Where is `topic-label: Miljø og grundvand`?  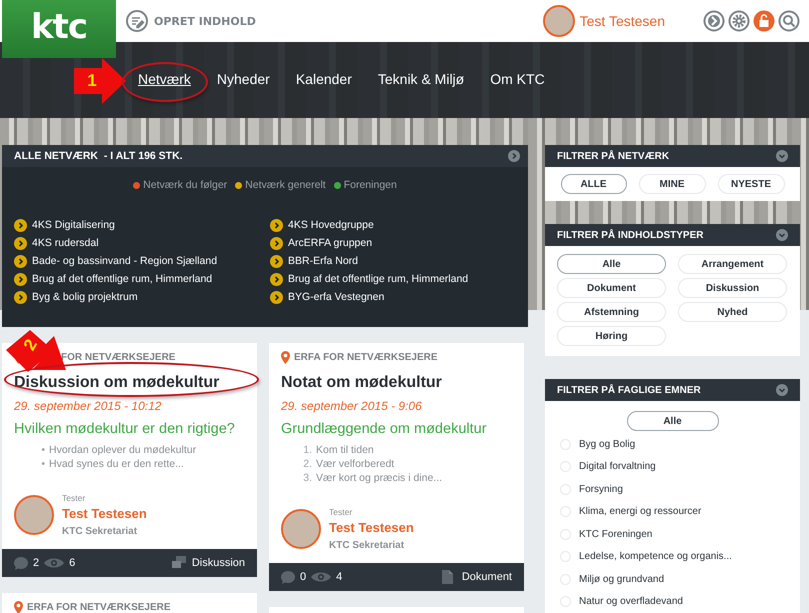
topic-label: Miljø og grundvand is located at coordinates (621, 579).